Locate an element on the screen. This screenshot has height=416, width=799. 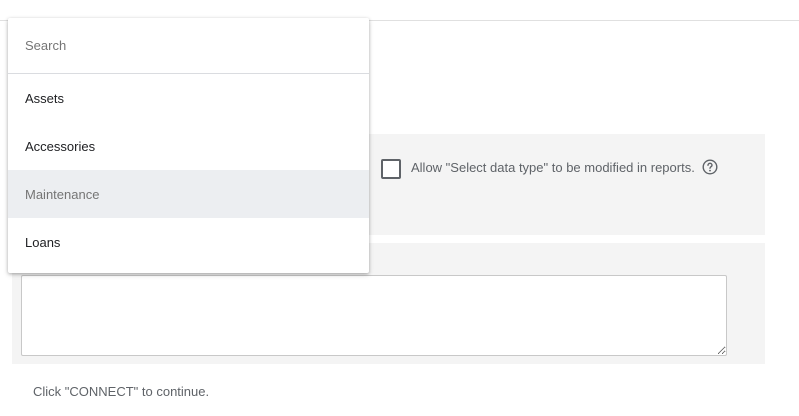
menu-item-assets: Assets is located at coordinates (188, 98).